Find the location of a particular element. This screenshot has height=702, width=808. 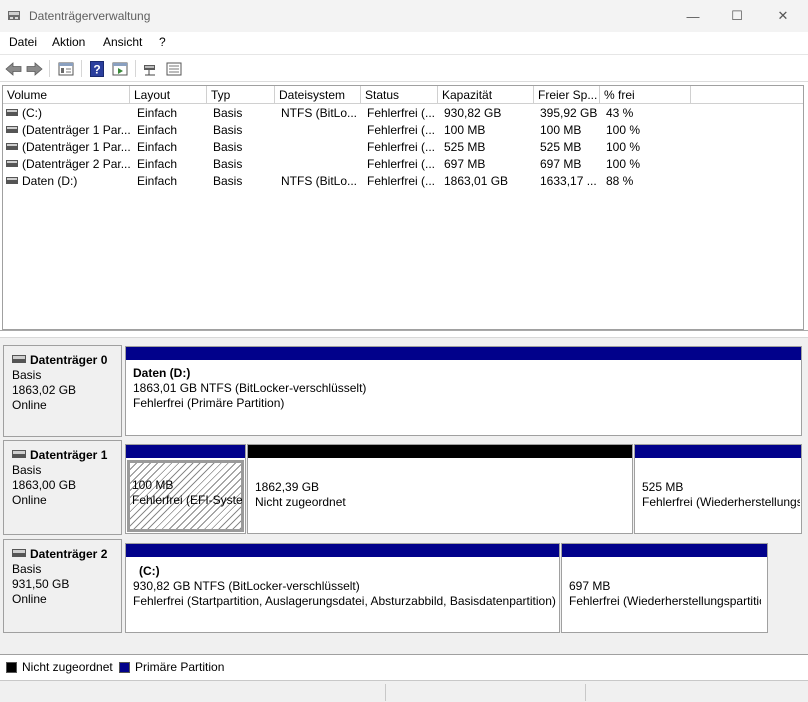

cell-kapazitaet: 697 MB is located at coordinates (465, 164).